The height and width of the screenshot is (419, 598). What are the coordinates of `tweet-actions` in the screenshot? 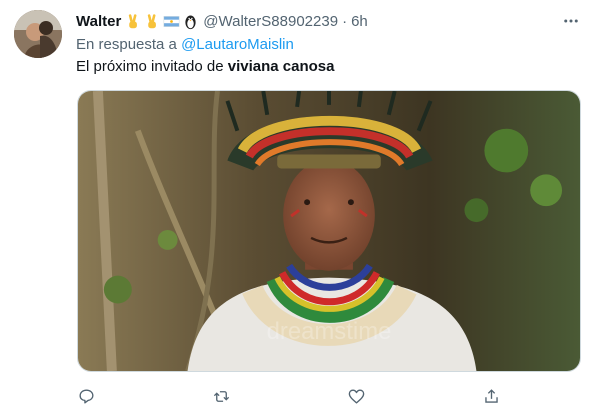 It's located at (289, 396).